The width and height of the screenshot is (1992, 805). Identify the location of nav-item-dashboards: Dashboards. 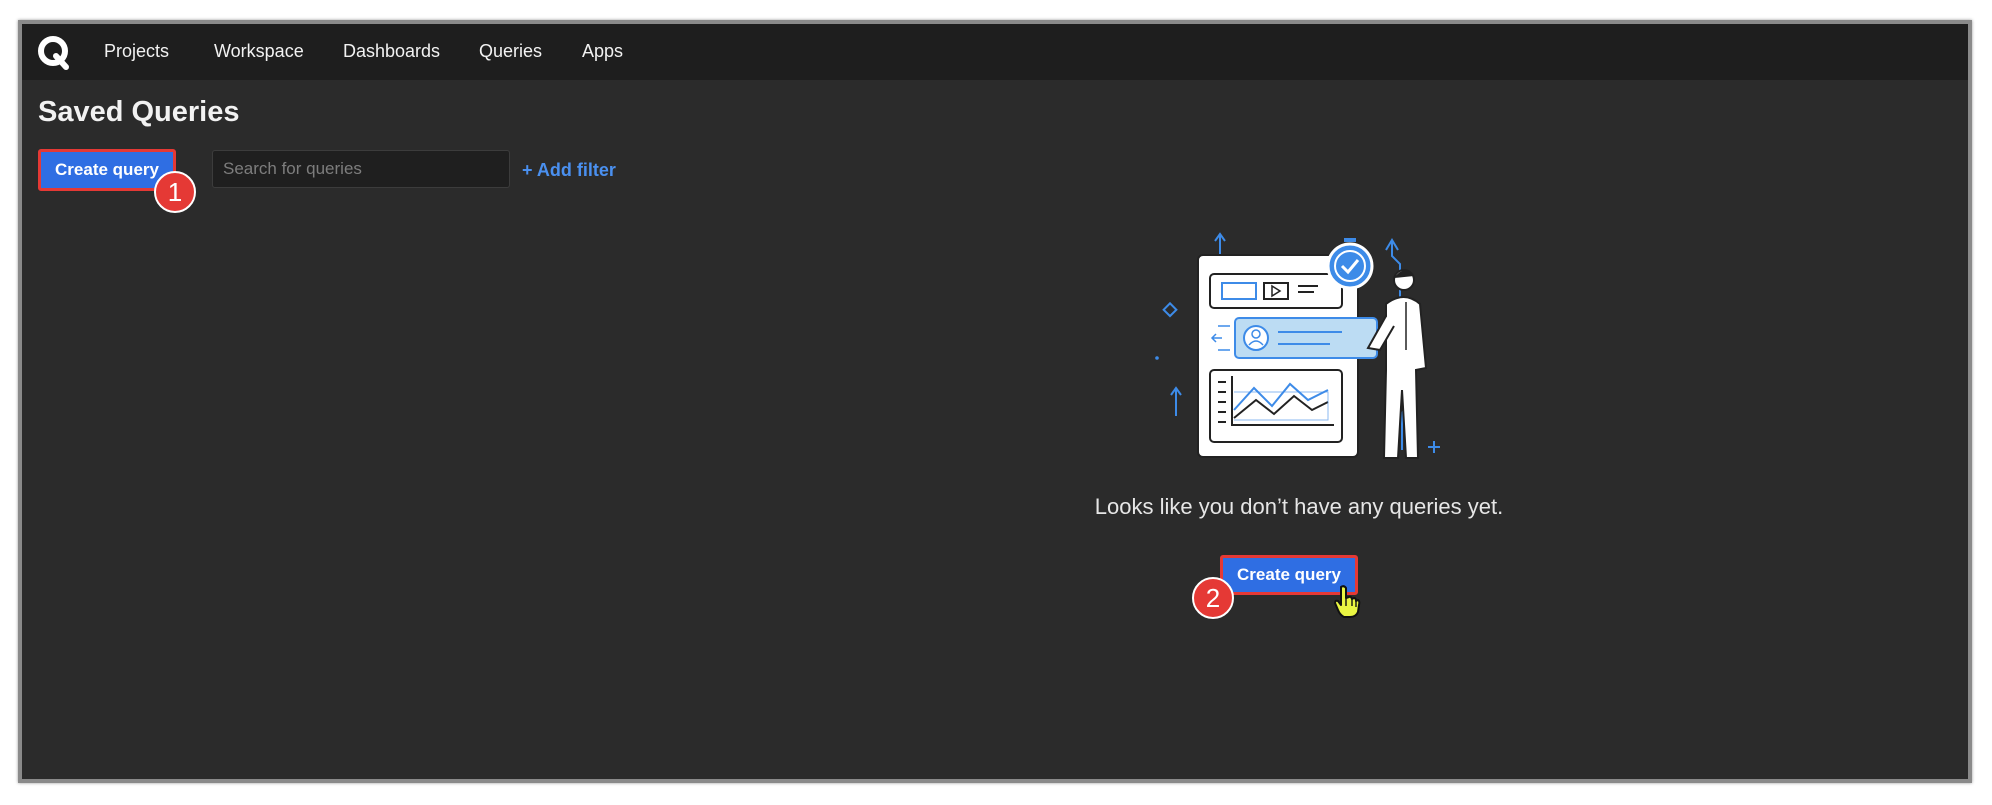
(391, 51).